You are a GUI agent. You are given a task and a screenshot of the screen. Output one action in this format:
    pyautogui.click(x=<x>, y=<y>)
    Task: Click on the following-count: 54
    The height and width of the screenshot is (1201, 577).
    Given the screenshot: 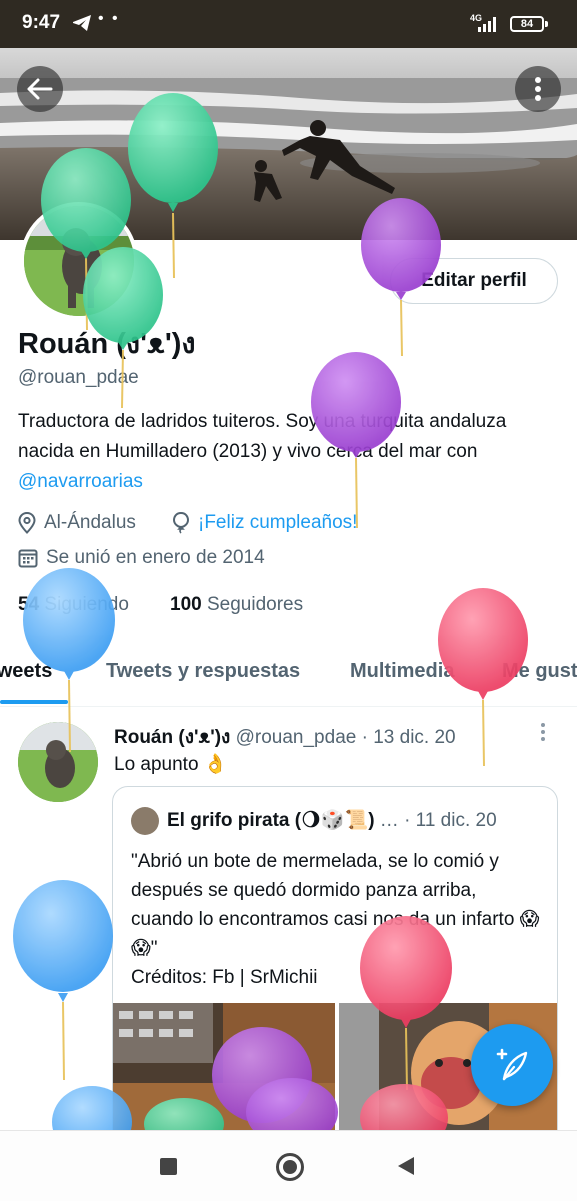 What is the action you would take?
    pyautogui.click(x=29, y=604)
    